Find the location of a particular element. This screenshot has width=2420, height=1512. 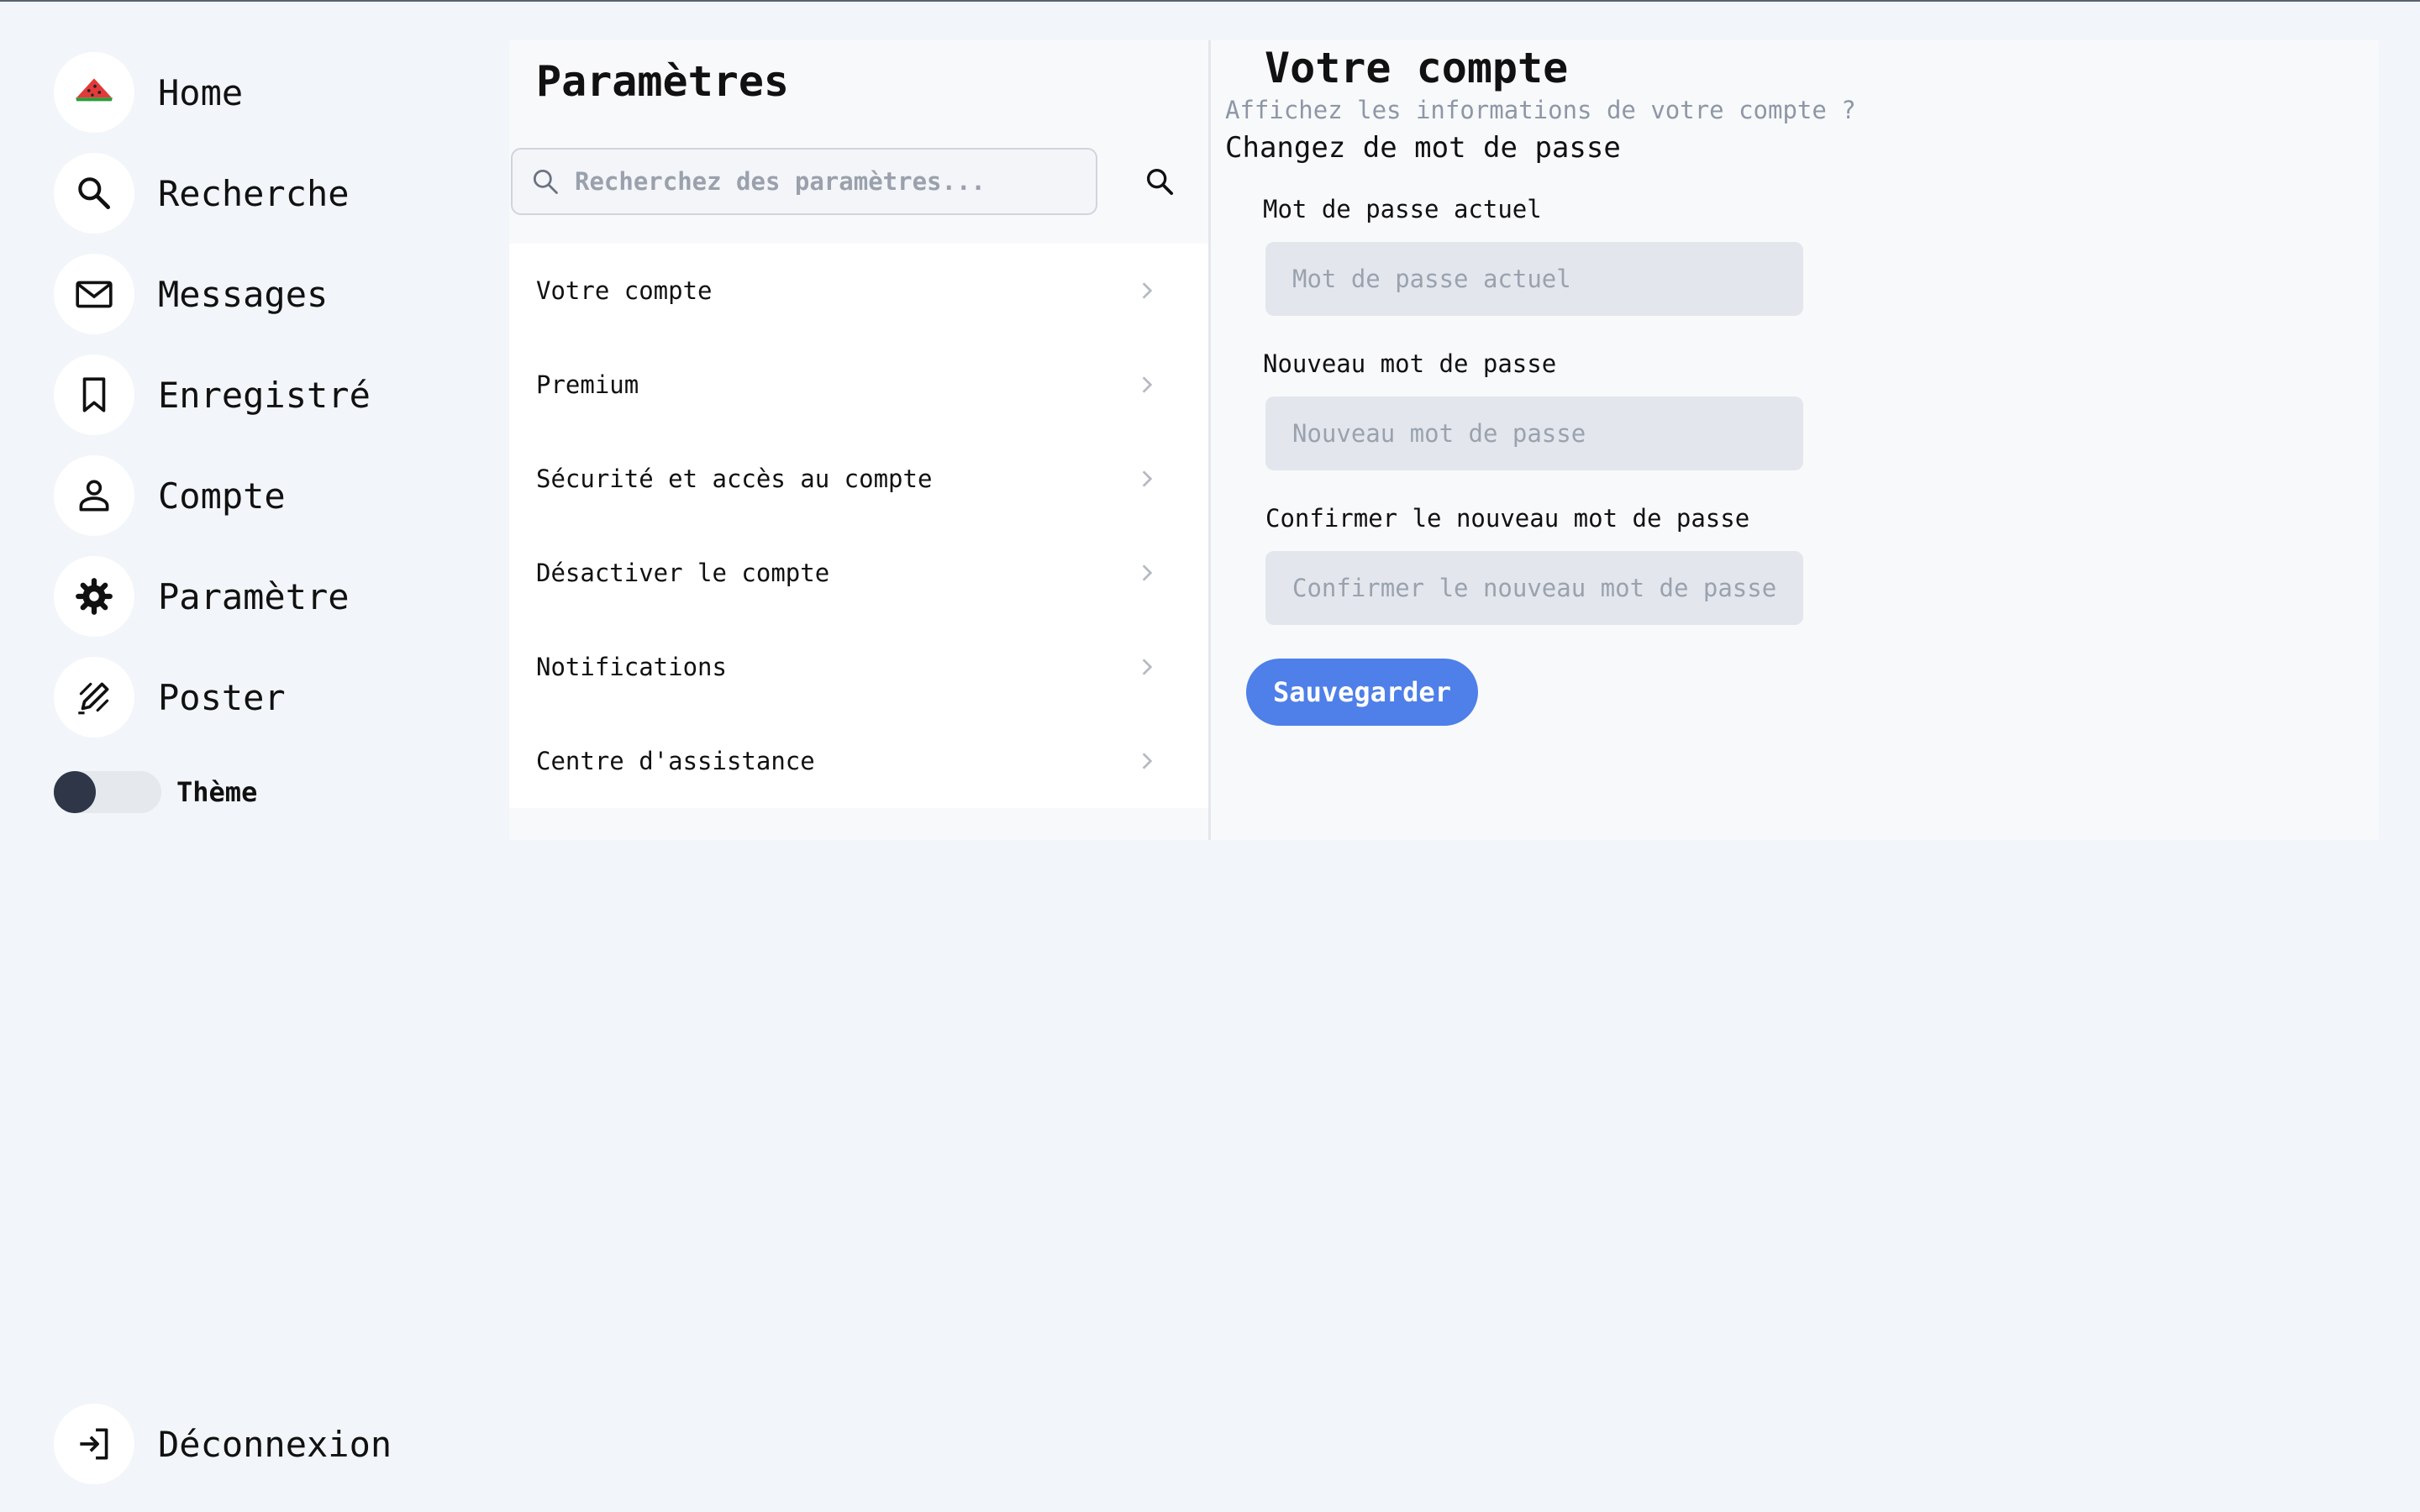

settings-title: Paramètres is located at coordinates (663, 81).